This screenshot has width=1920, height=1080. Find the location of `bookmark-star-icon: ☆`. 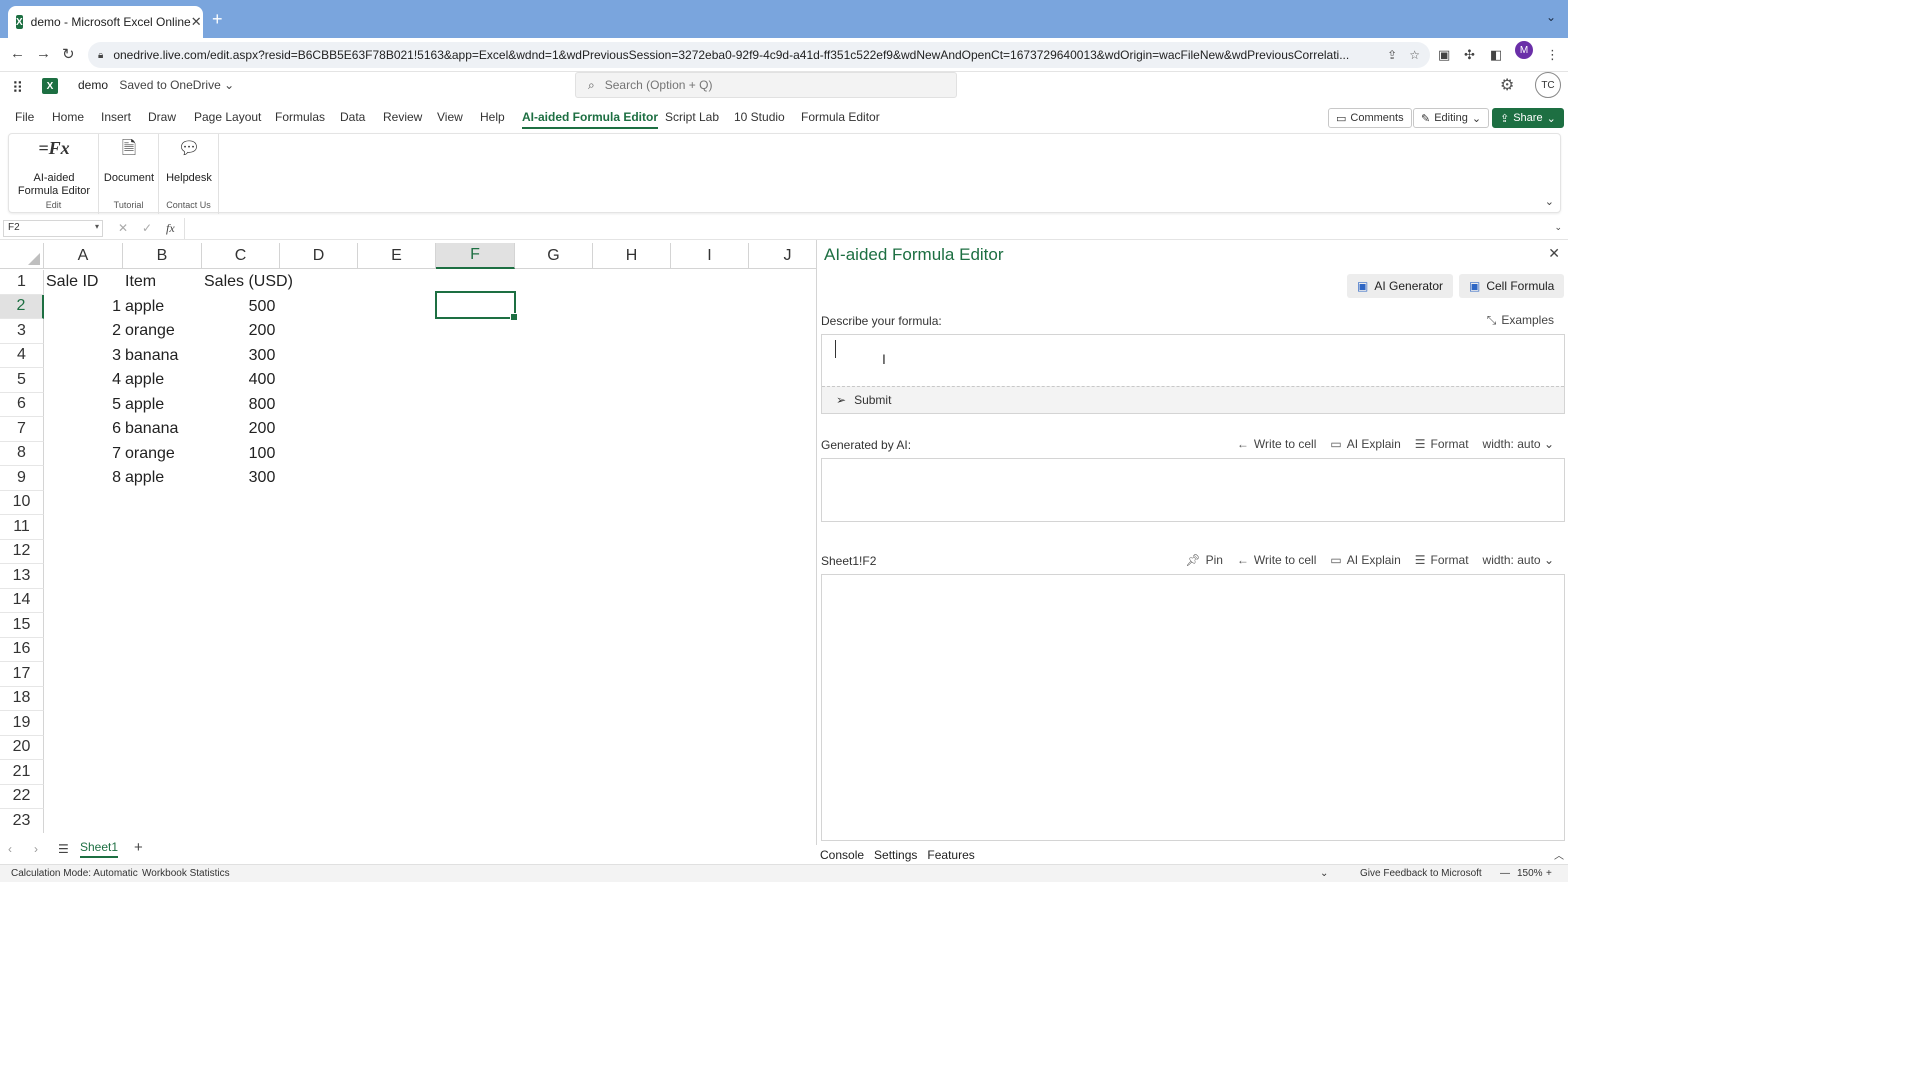

bookmark-star-icon: ☆ is located at coordinates (1414, 55).